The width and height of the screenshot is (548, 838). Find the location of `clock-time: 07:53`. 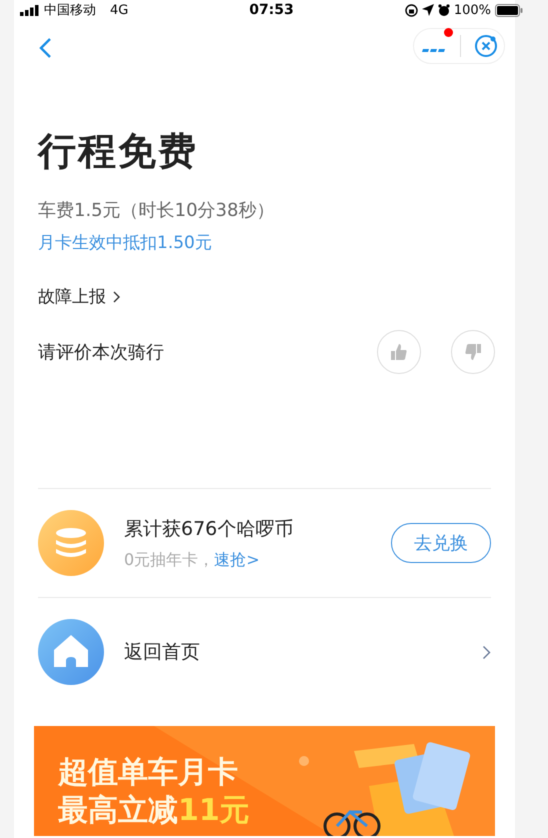

clock-time: 07:53 is located at coordinates (271, 10).